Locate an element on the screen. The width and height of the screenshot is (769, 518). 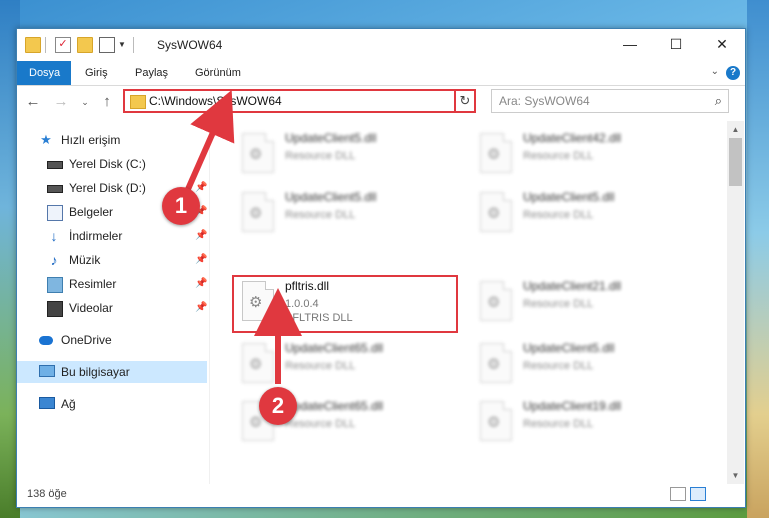
file-name: UpdateClient19.dll is located at coordinates (572, 406).